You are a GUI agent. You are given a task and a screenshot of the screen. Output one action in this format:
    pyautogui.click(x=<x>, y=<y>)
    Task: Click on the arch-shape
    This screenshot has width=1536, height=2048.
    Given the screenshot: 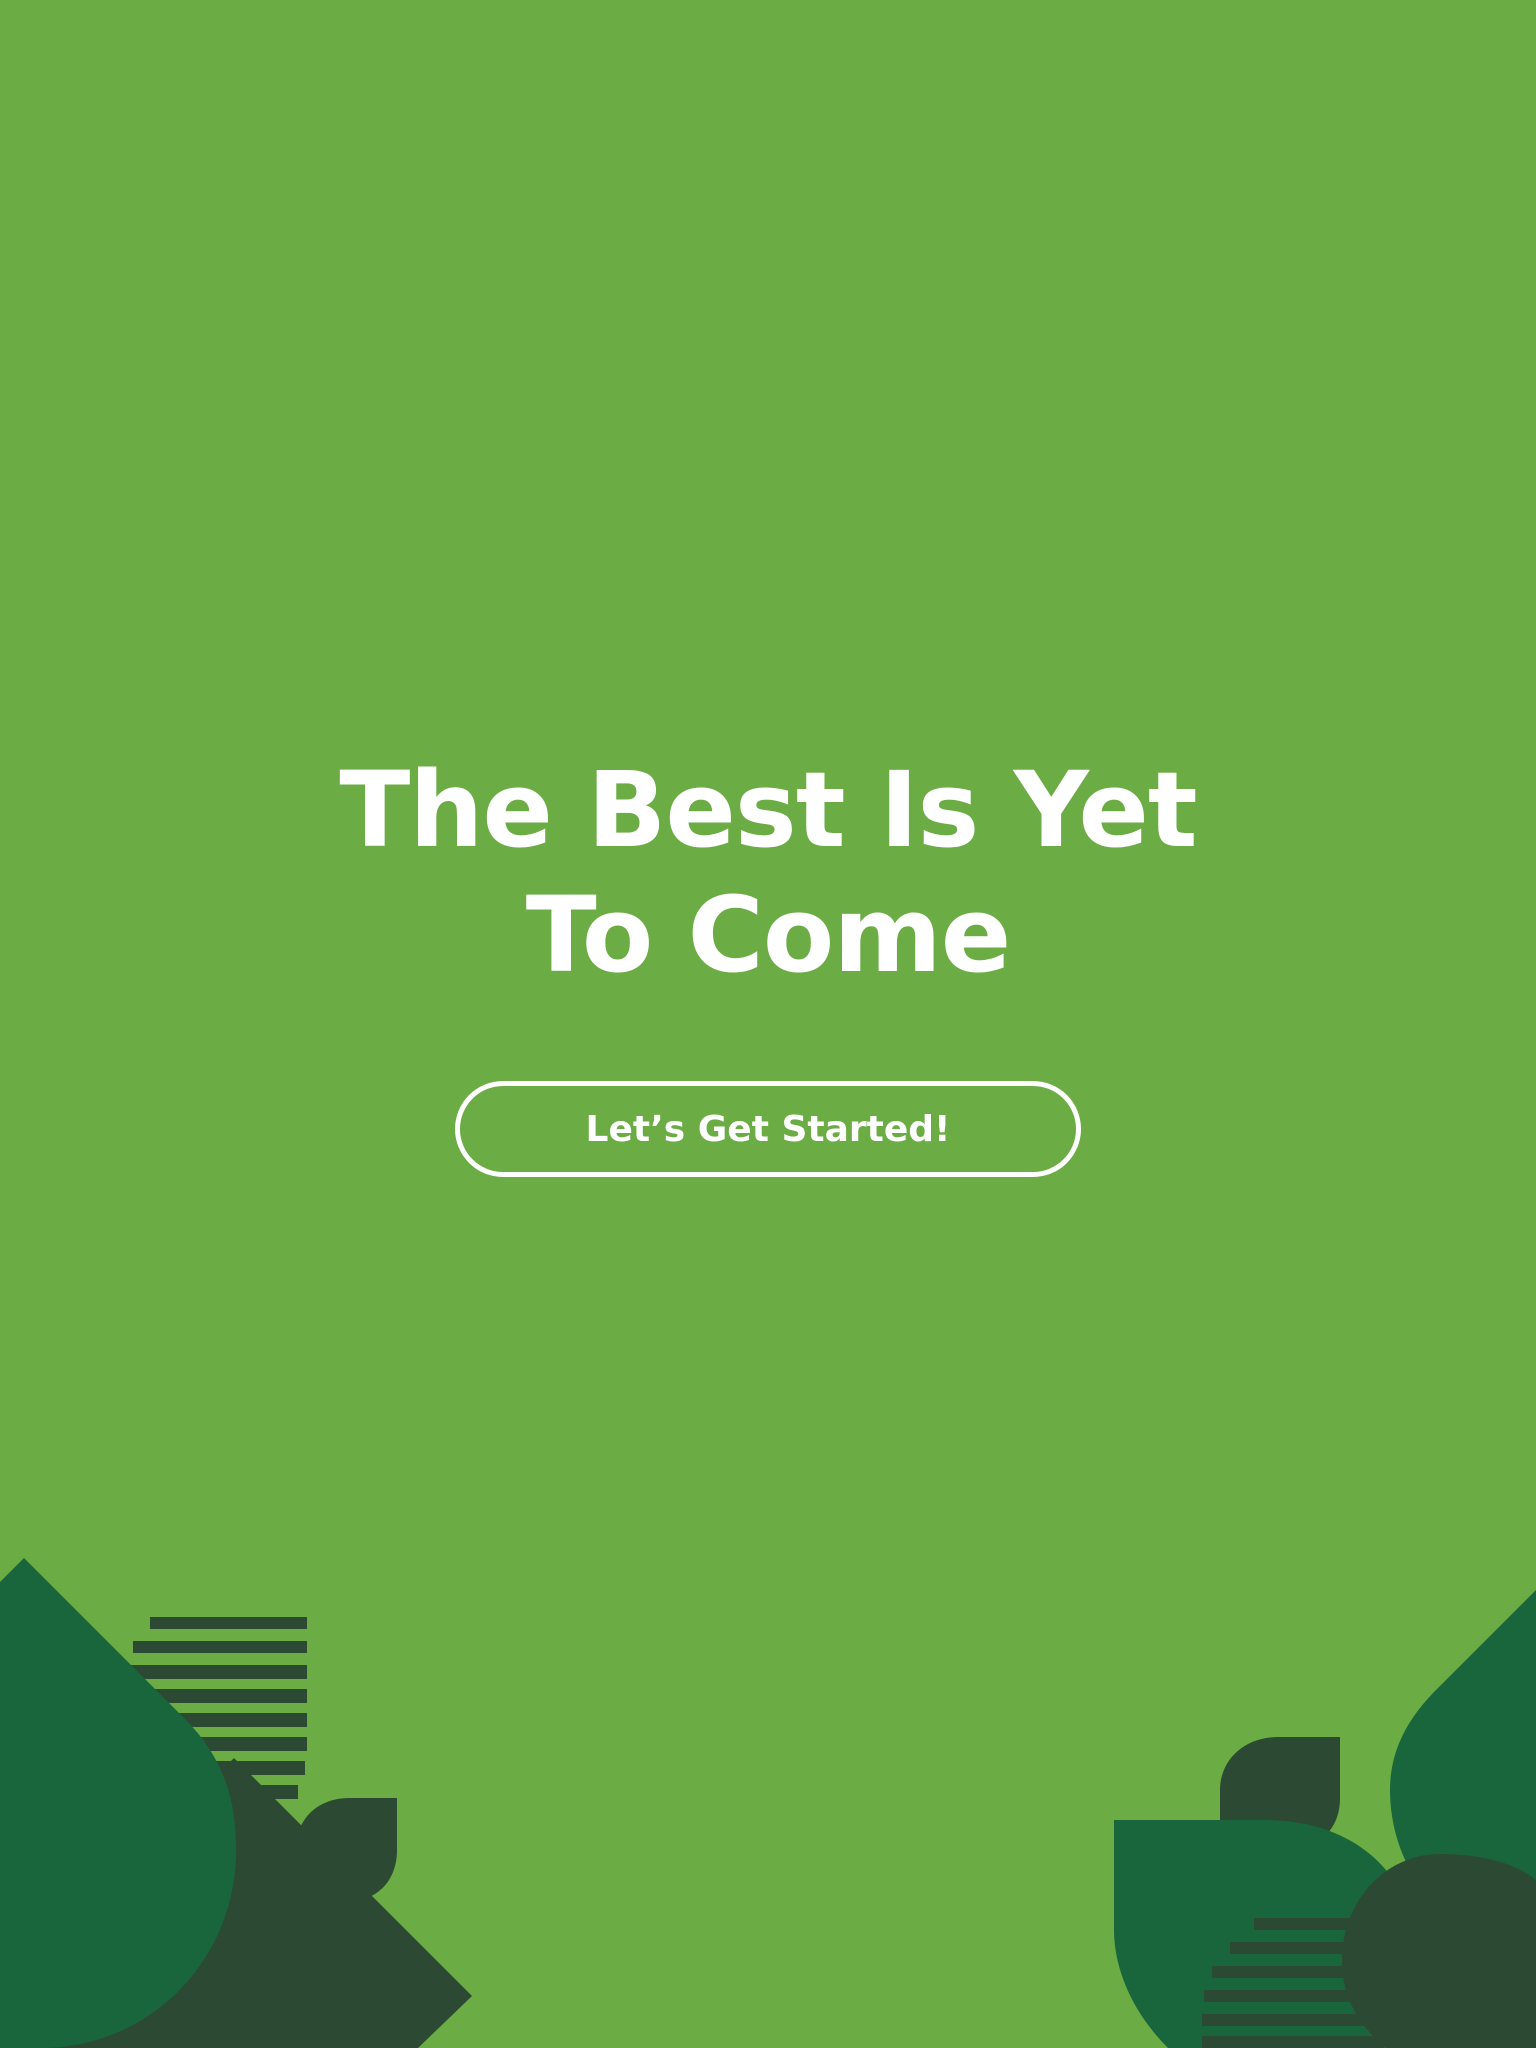 What is the action you would take?
    pyautogui.click(x=1264, y=1934)
    